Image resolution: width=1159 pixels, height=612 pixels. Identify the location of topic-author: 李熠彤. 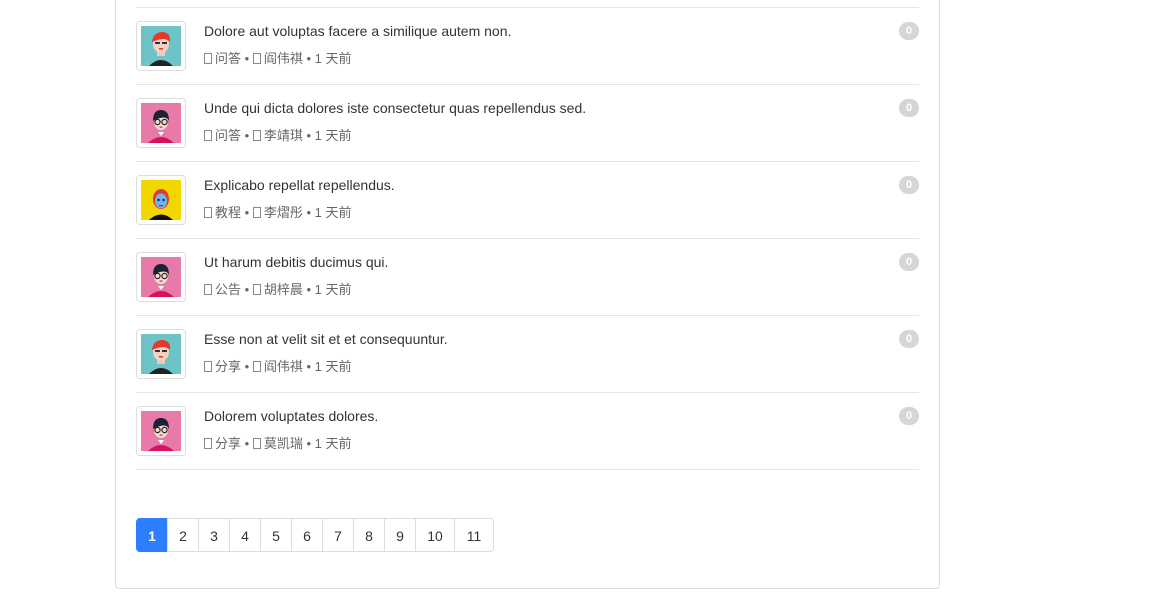
(283, 212).